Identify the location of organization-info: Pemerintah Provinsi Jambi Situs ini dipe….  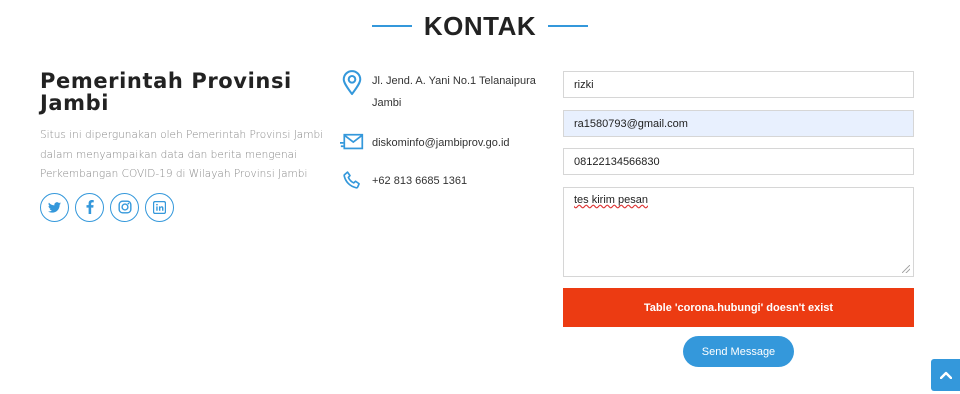
(185, 146).